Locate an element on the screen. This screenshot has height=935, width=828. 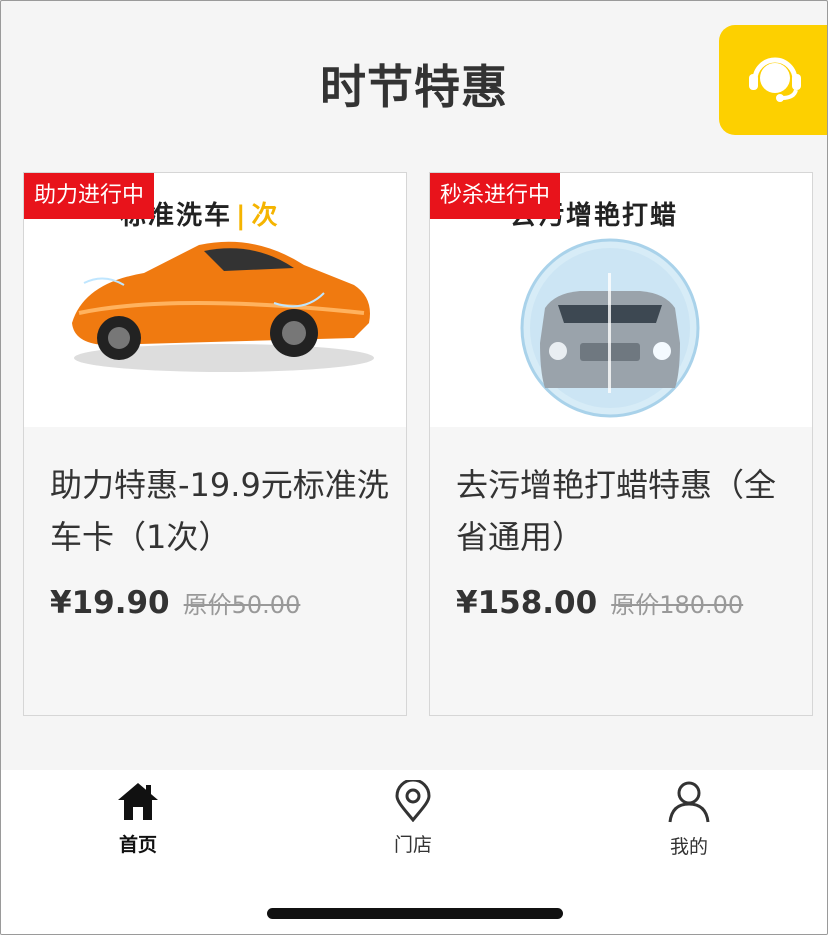
deal-card-image: 去污增艳打蜡 秒杀进行中 is located at coordinates (621, 300).